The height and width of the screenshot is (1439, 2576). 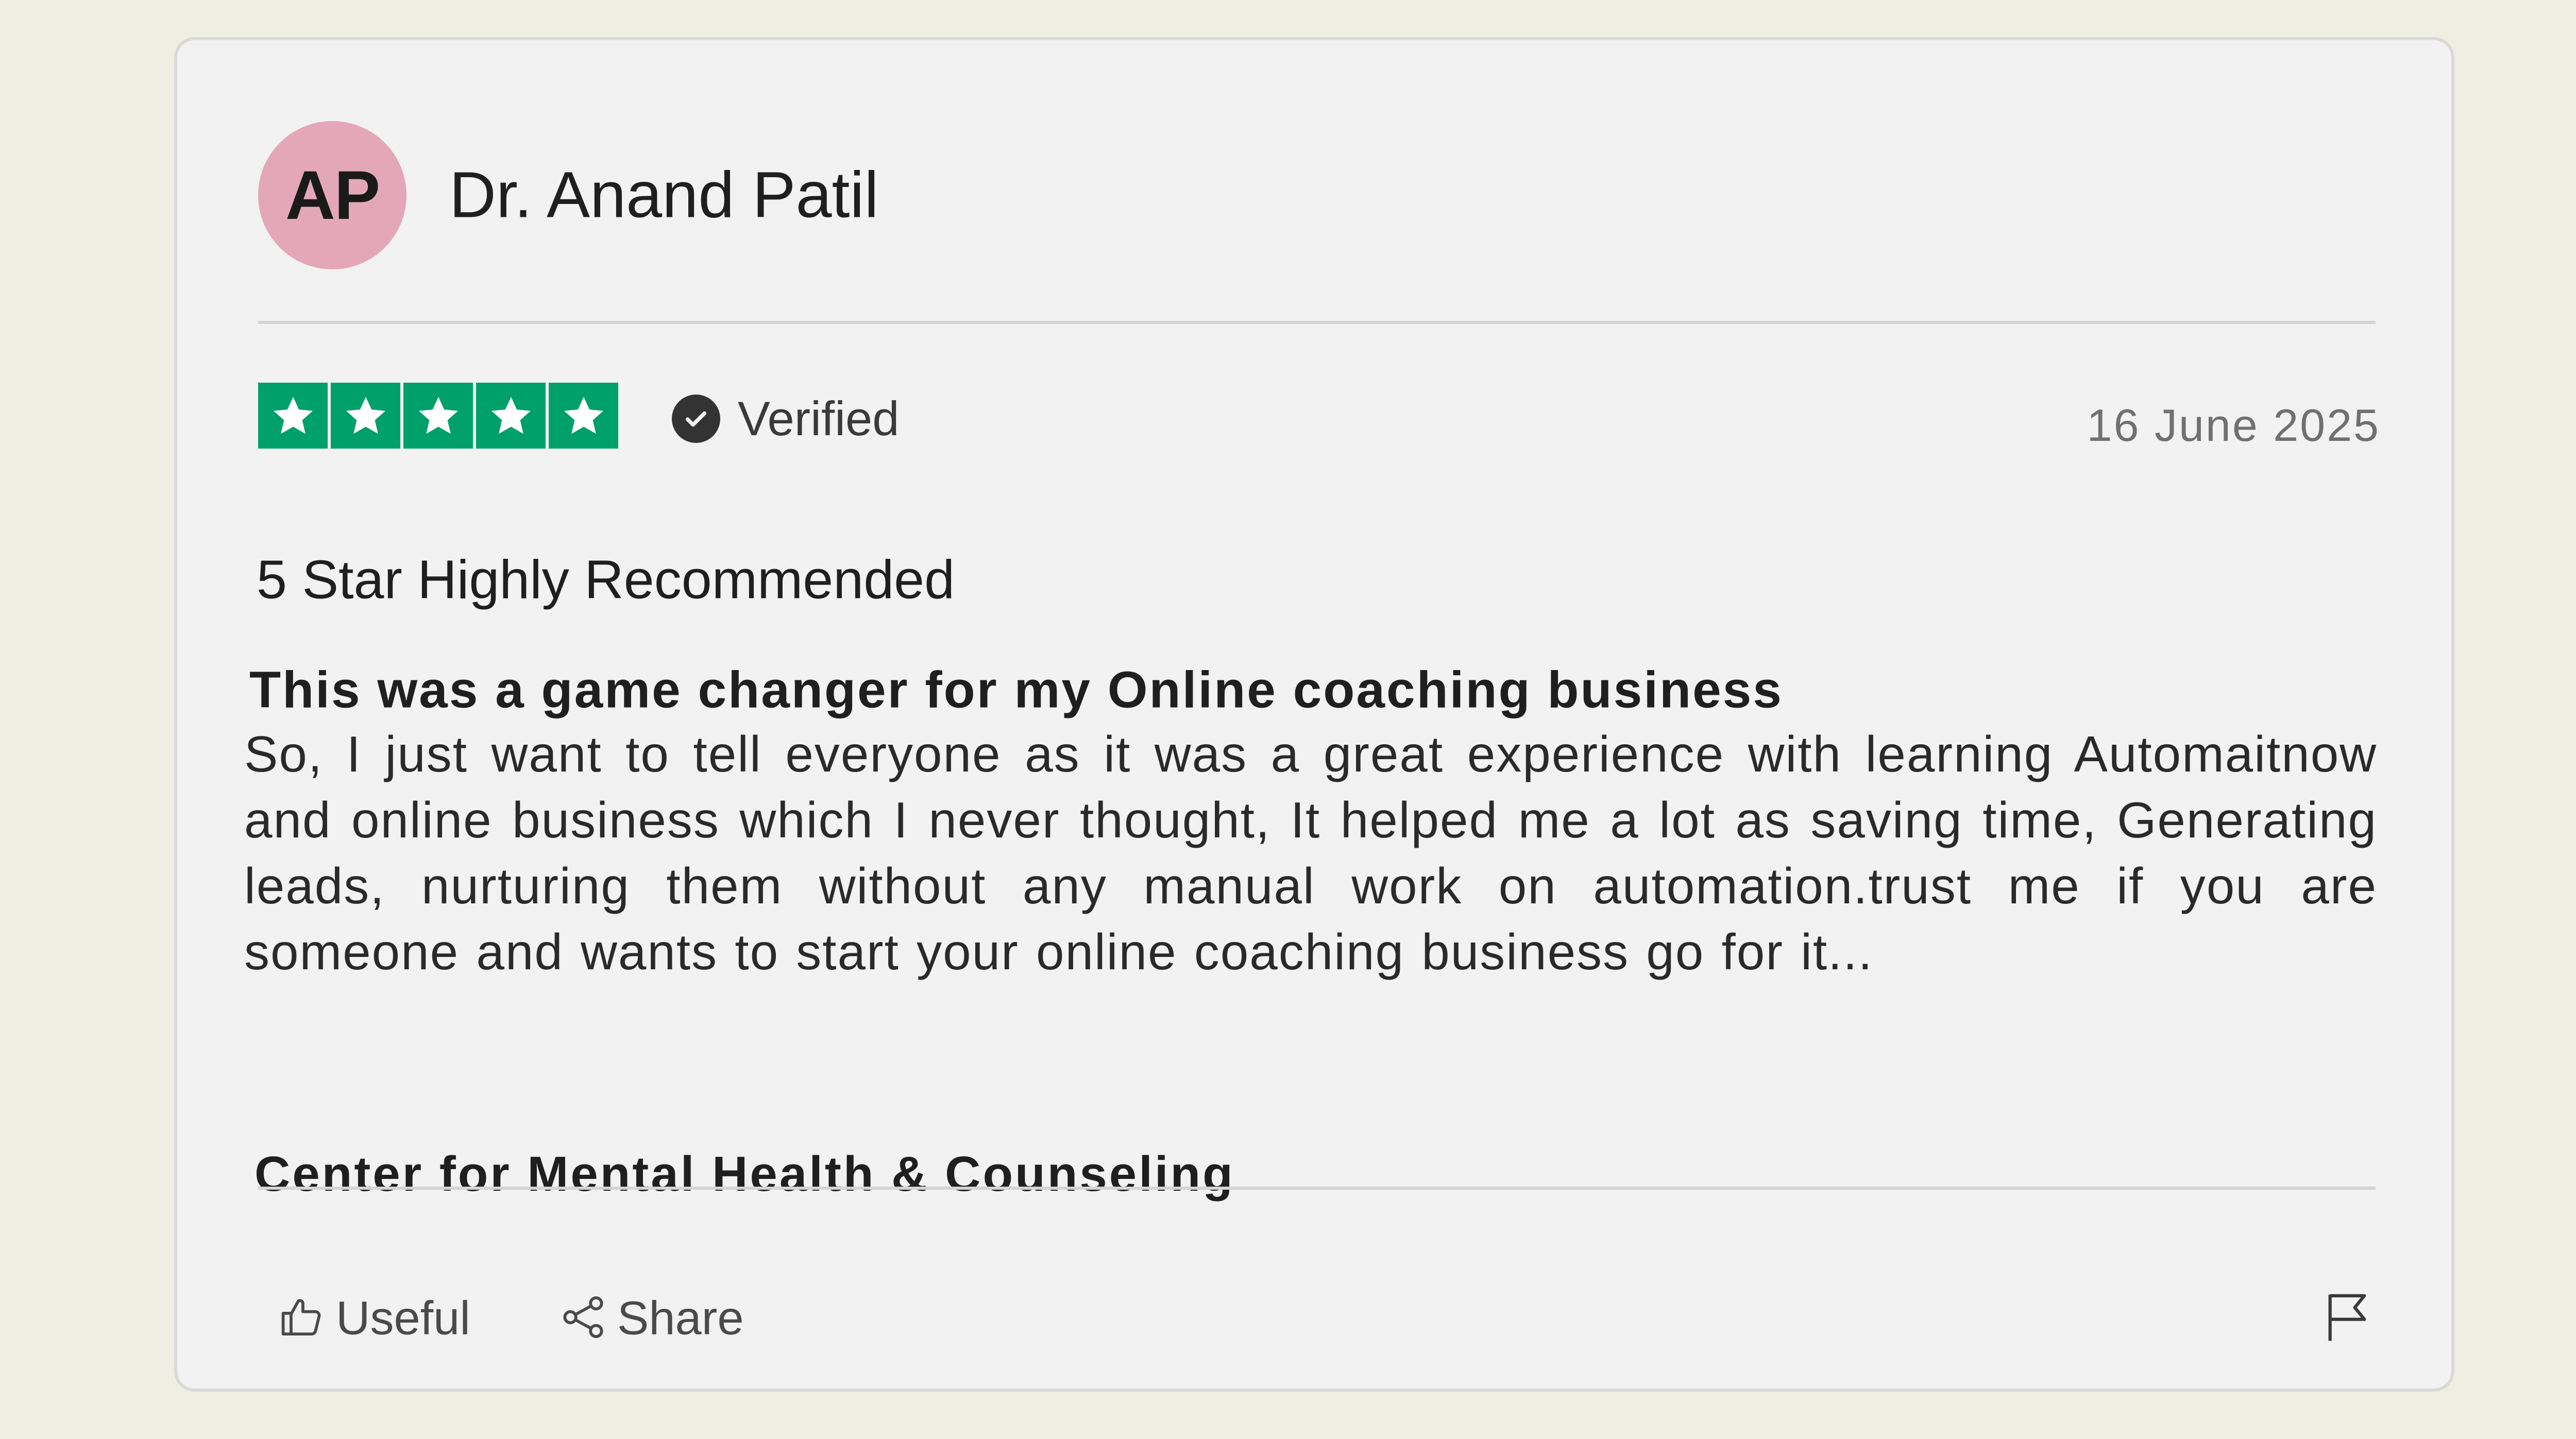 I want to click on share-icon, so click(x=583, y=1319).